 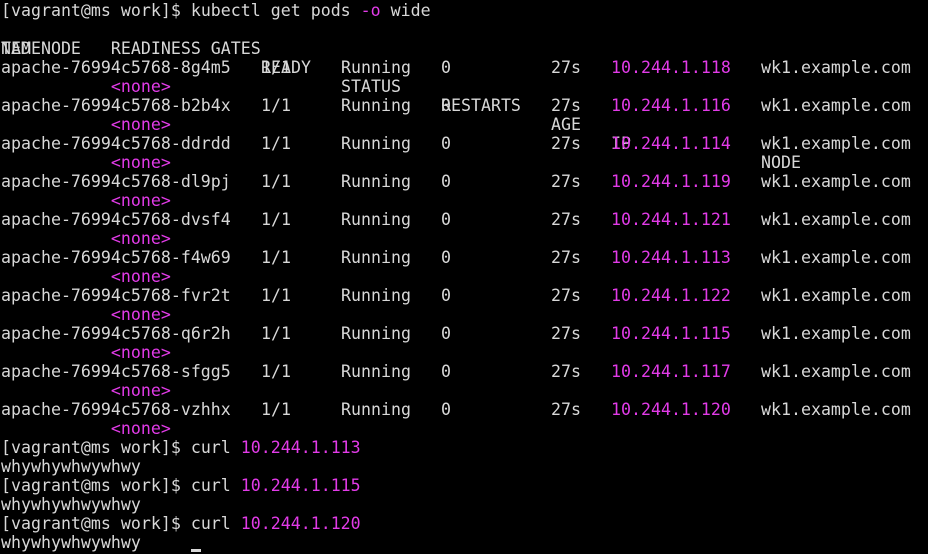 What do you see at coordinates (116, 181) in the screenshot?
I see `pod-name: apache-76994c5768-dl9pj` at bounding box center [116, 181].